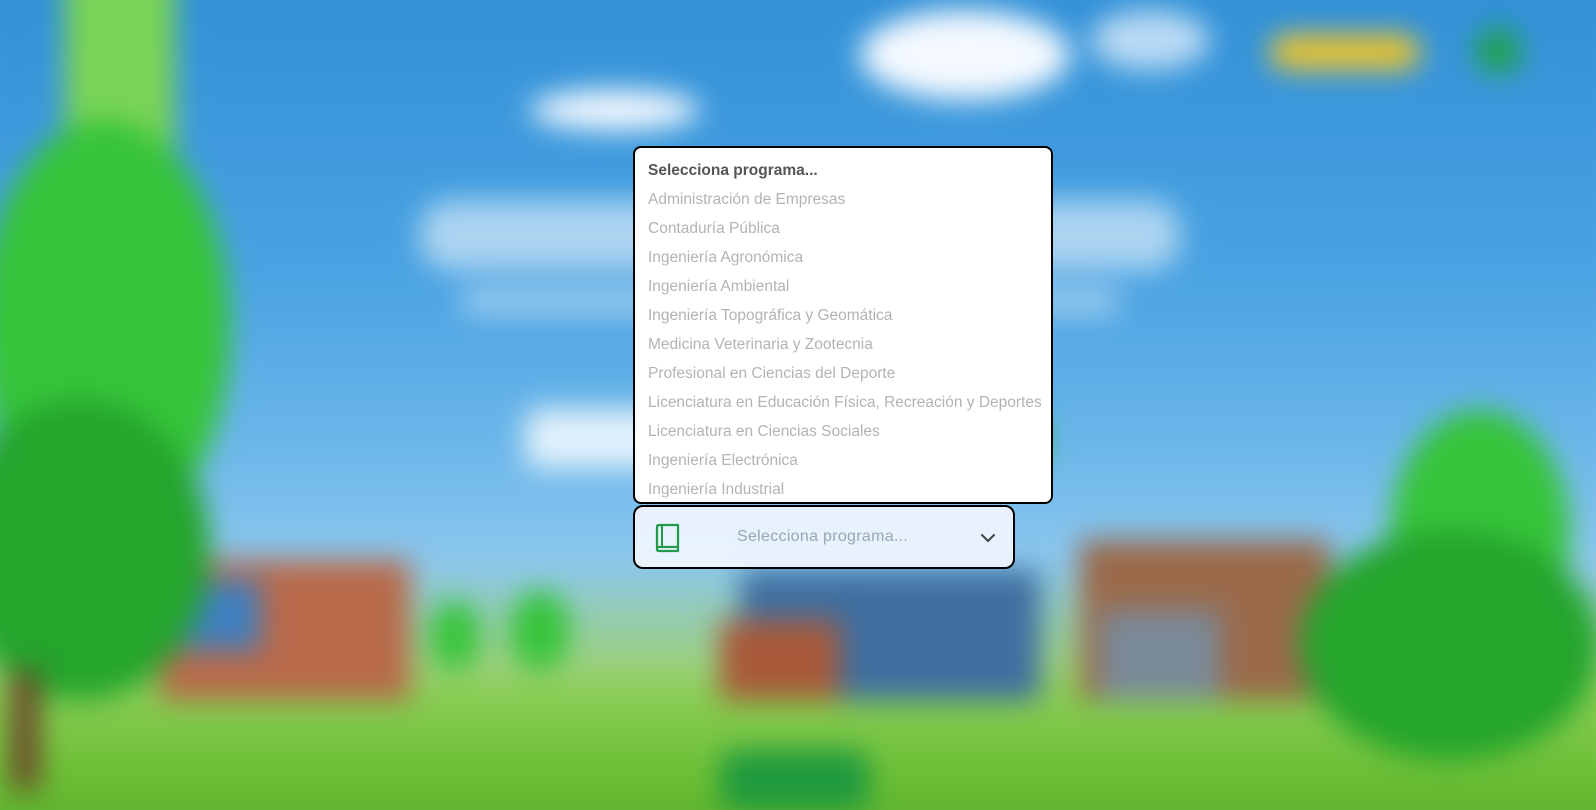 Image resolution: width=1596 pixels, height=810 pixels. What do you see at coordinates (843, 199) in the screenshot?
I see `option-administracion-empresas: Administración de Empresas` at bounding box center [843, 199].